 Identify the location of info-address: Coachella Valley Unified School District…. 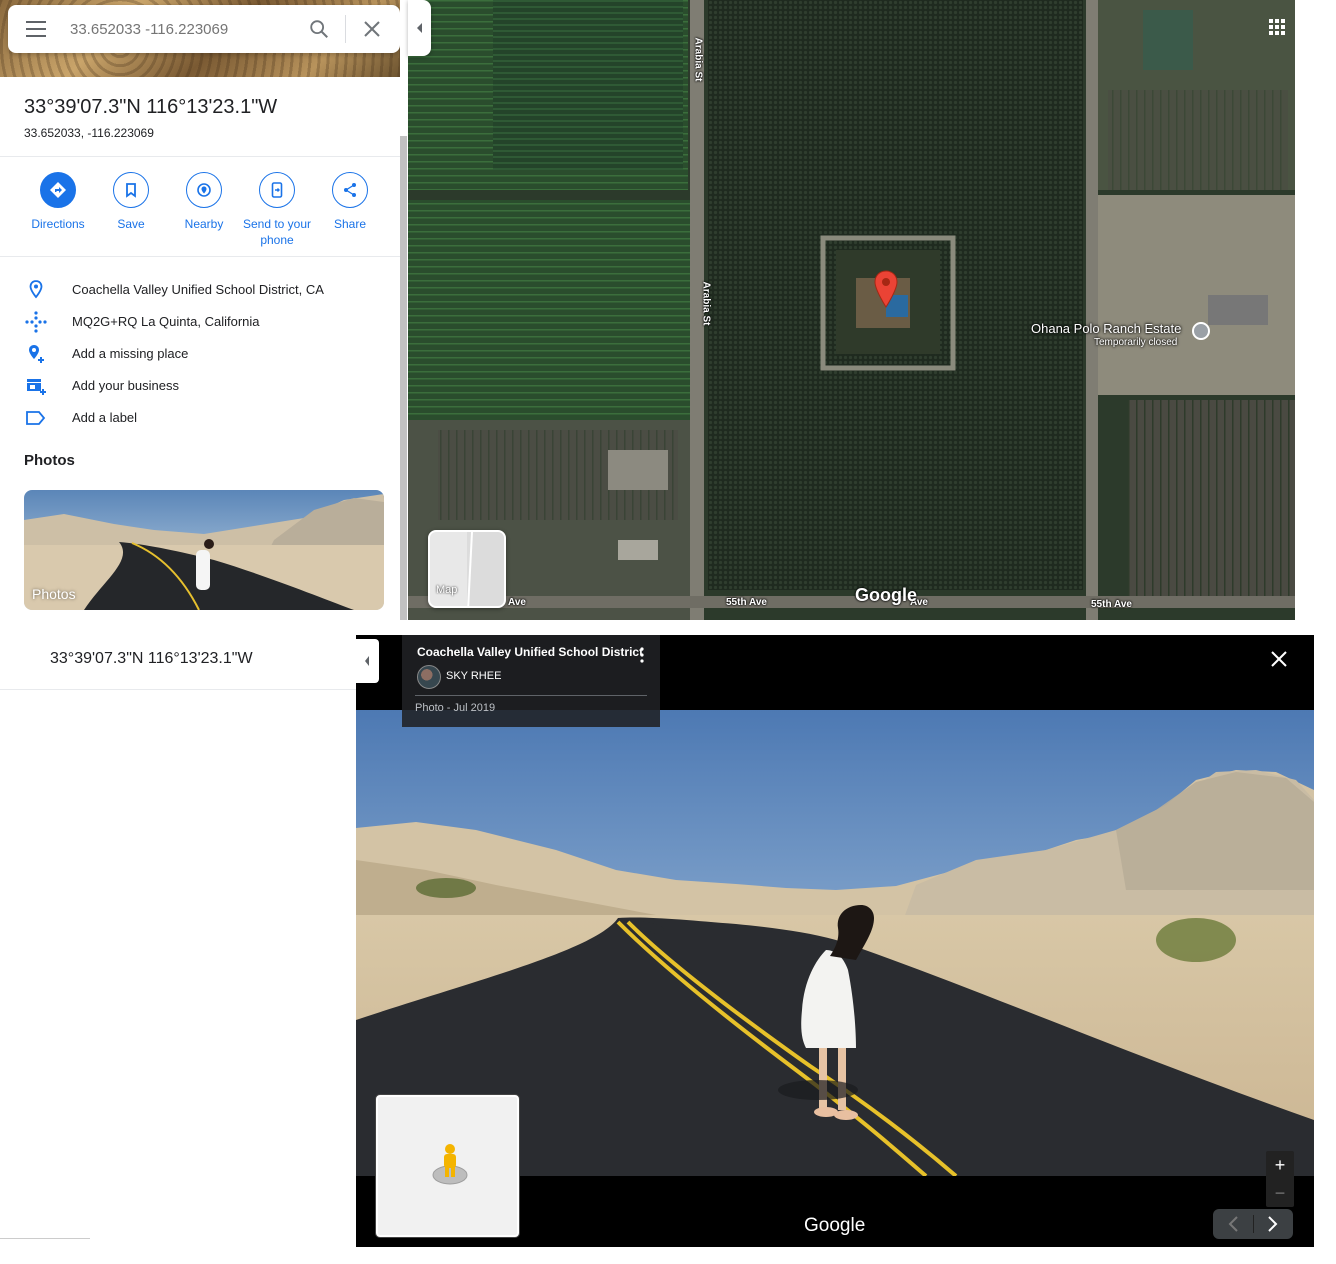
(200, 290).